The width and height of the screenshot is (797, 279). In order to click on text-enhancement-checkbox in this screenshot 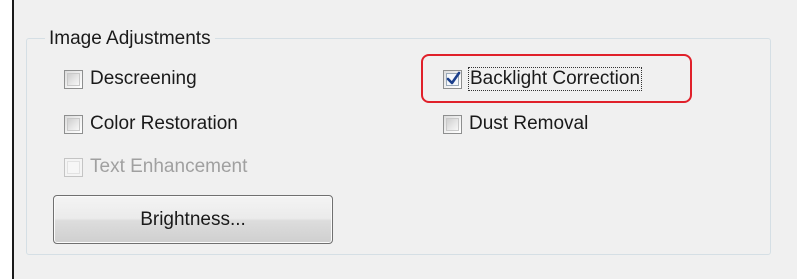, I will do `click(73, 167)`.